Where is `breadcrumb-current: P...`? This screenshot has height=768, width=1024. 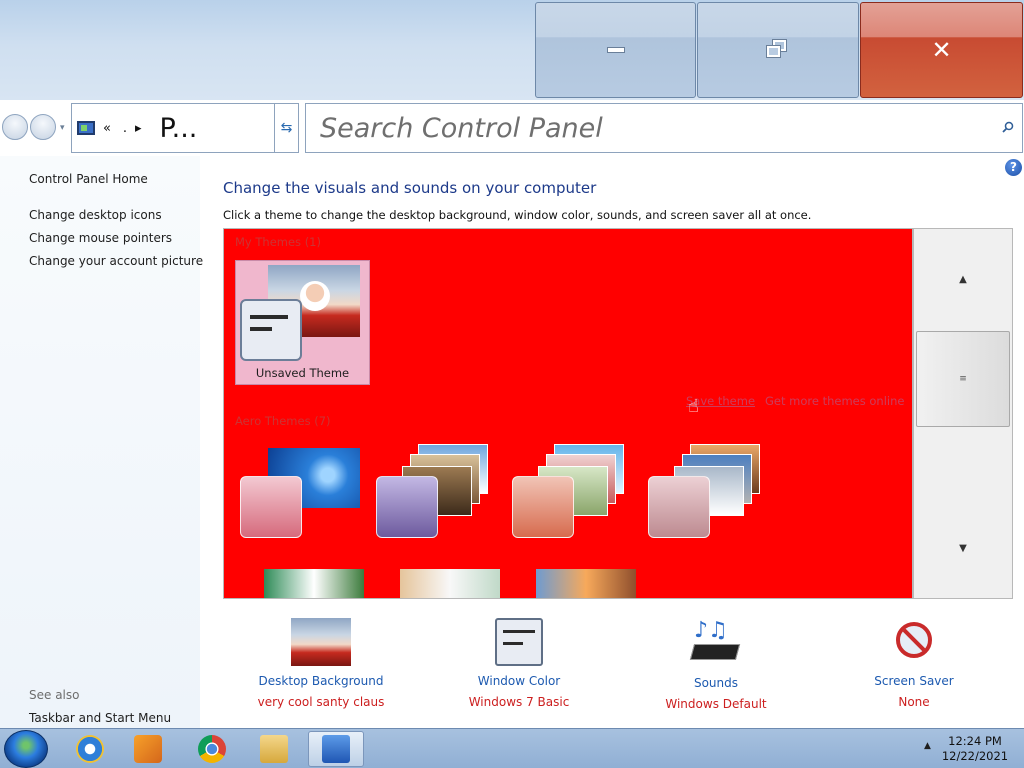
breadcrumb-current: P... is located at coordinates (179, 128).